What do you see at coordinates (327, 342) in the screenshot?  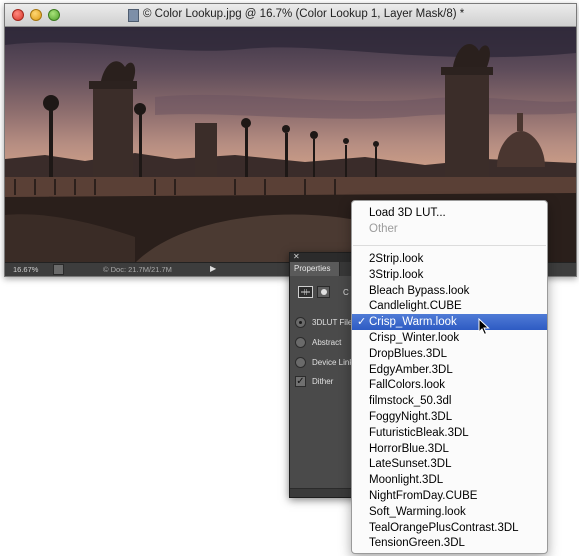 I see `radio-label: Abstract` at bounding box center [327, 342].